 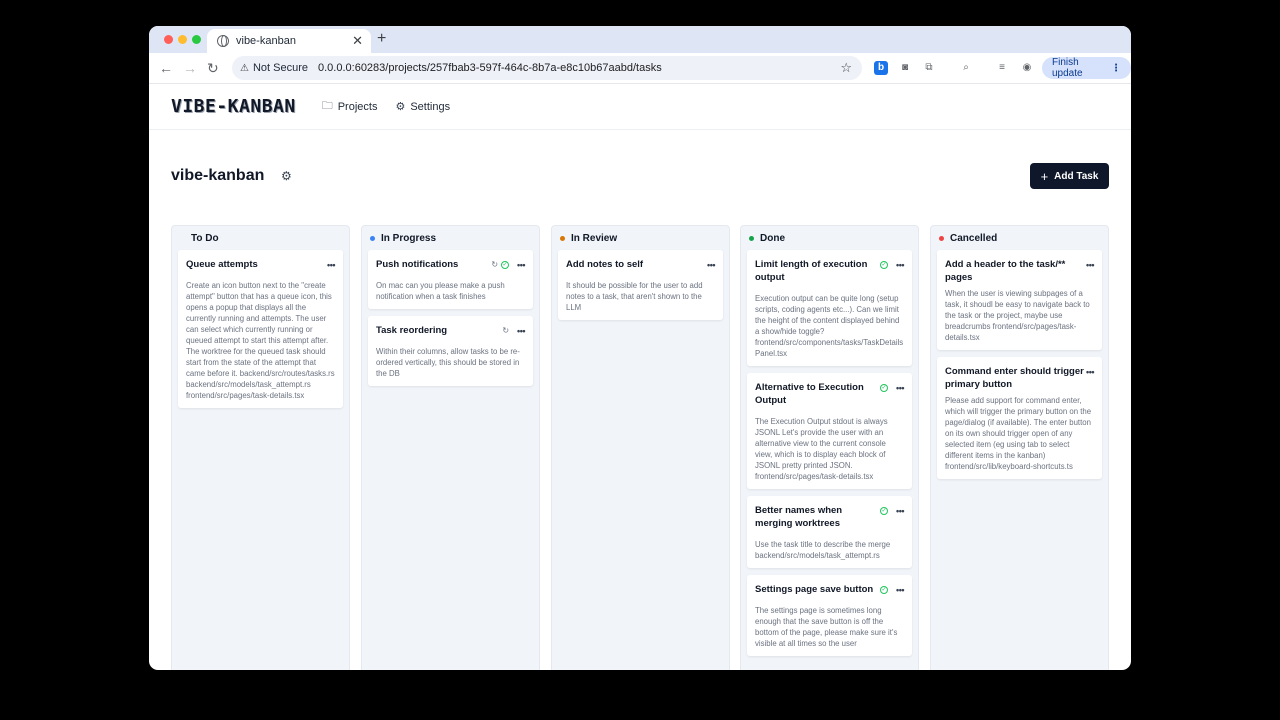 What do you see at coordinates (811, 271) in the screenshot?
I see `task-title: Limit length of execution output` at bounding box center [811, 271].